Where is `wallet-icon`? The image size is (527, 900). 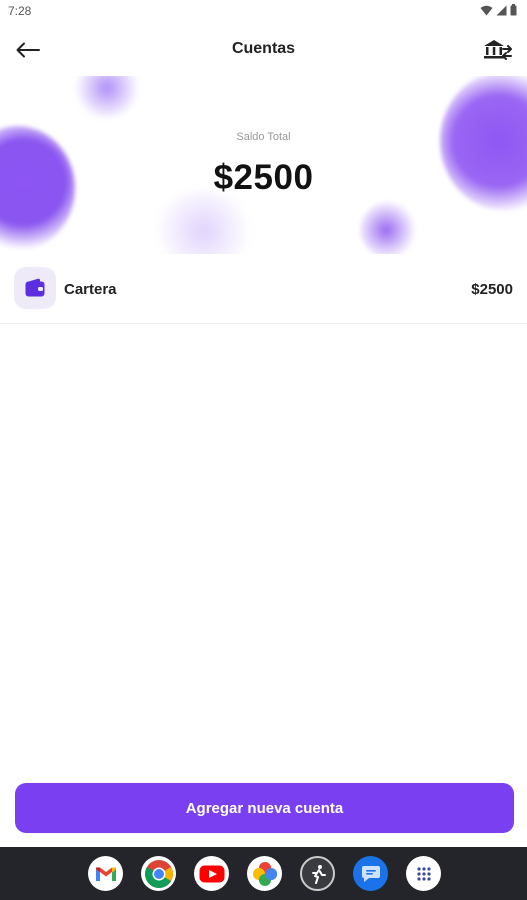 wallet-icon is located at coordinates (35, 287).